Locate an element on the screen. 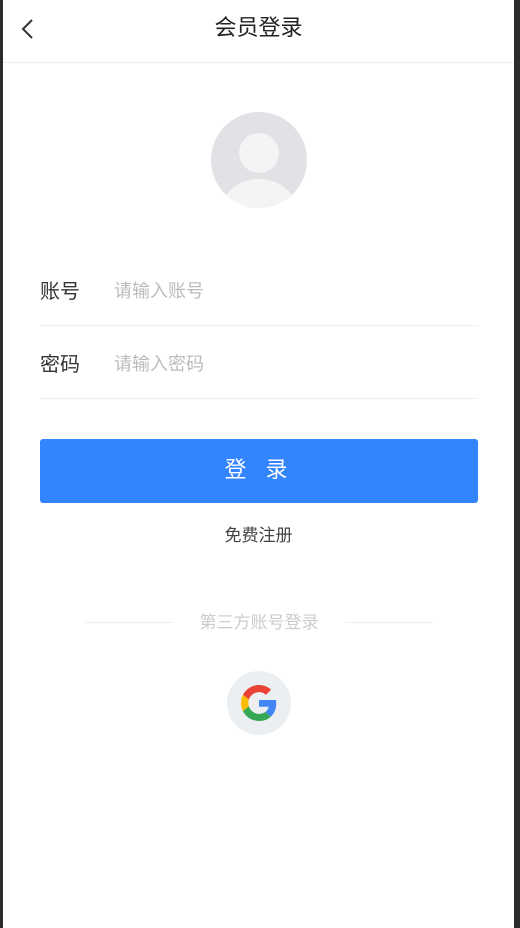 This screenshot has width=520, height=928. avatar is located at coordinates (259, 160).